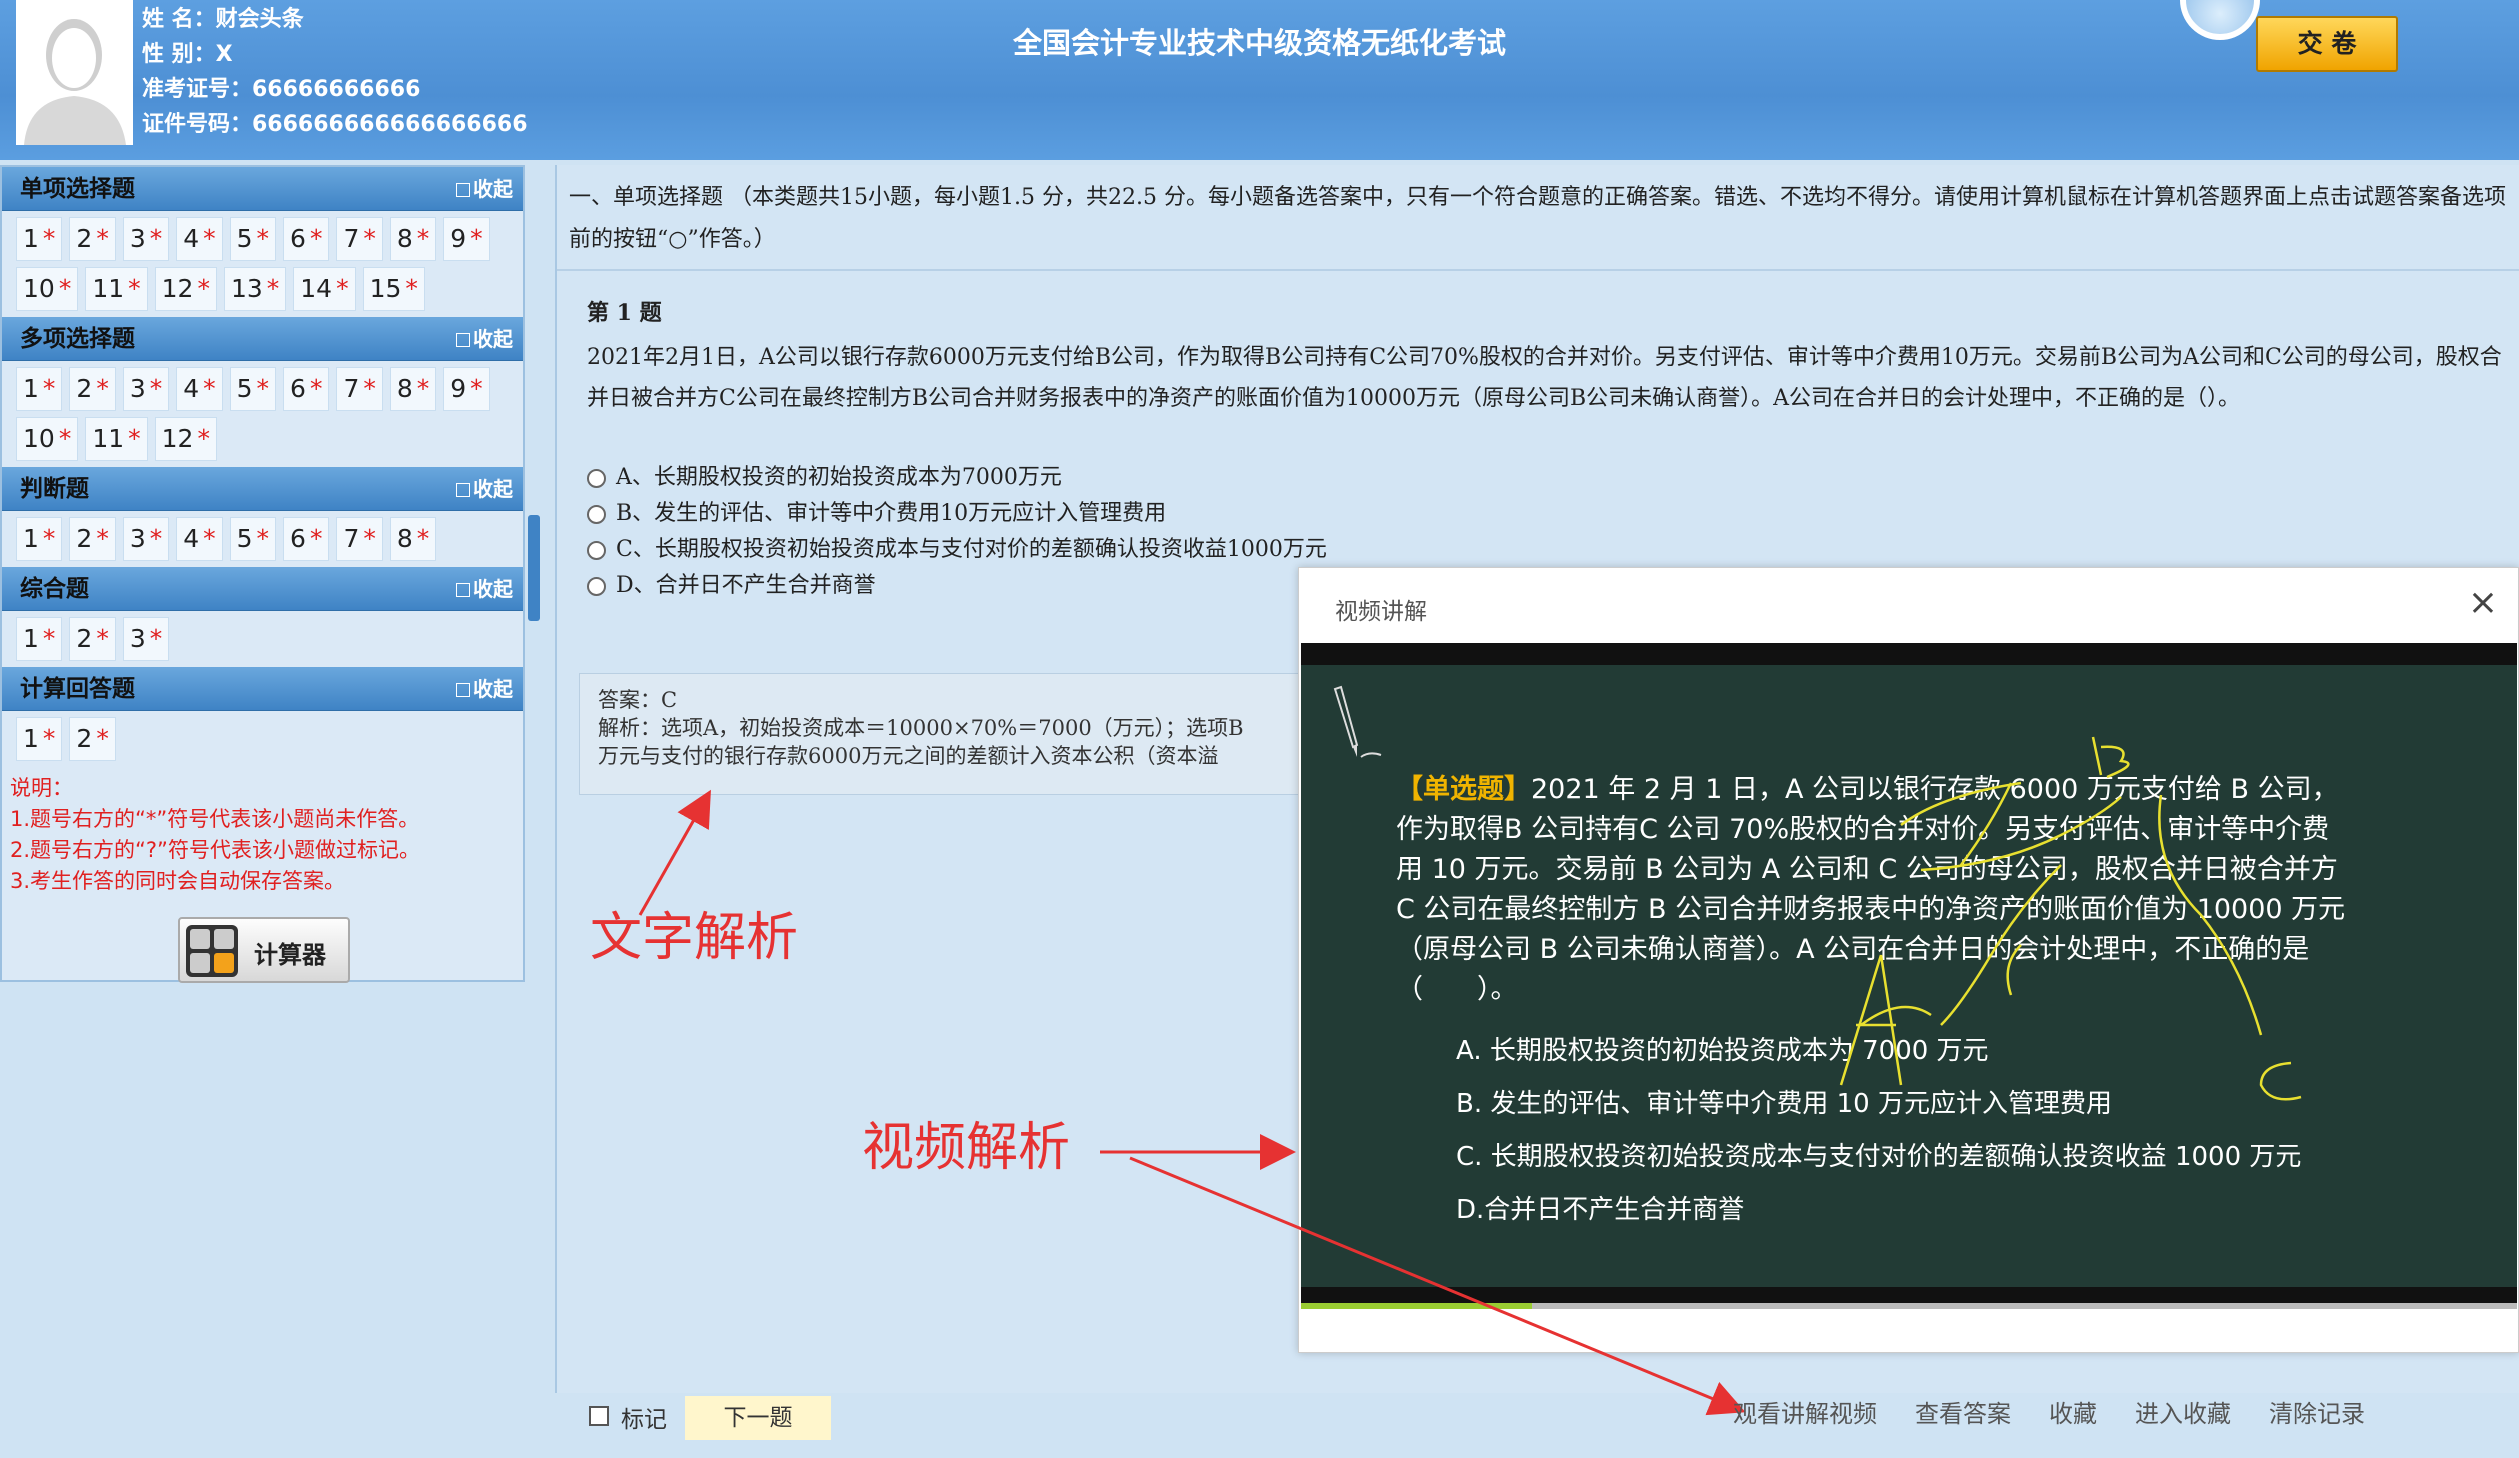  I want to click on option-b: B、发生的评估、审计等中介费用10万元应计入管理费用, so click(957, 514).